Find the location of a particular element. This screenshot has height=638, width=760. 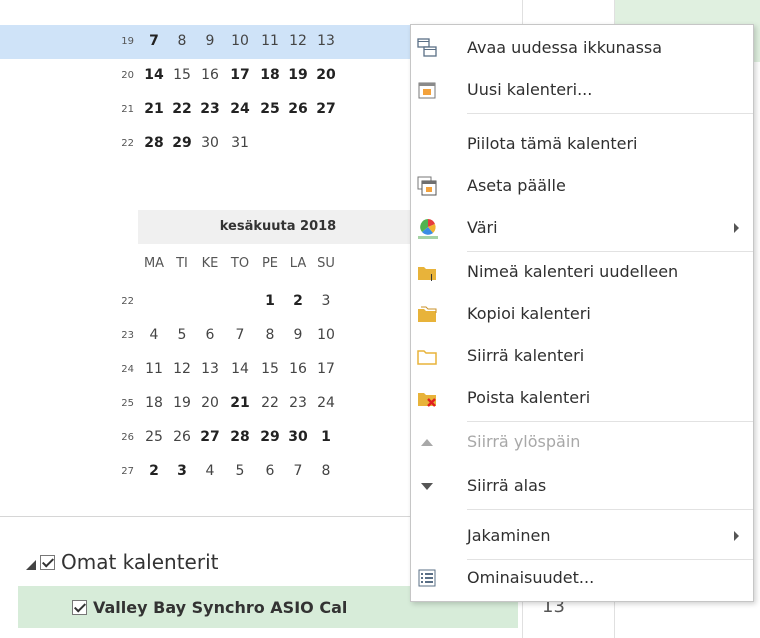

menu-item-label: Siirrä kalenteri is located at coordinates (526, 355).